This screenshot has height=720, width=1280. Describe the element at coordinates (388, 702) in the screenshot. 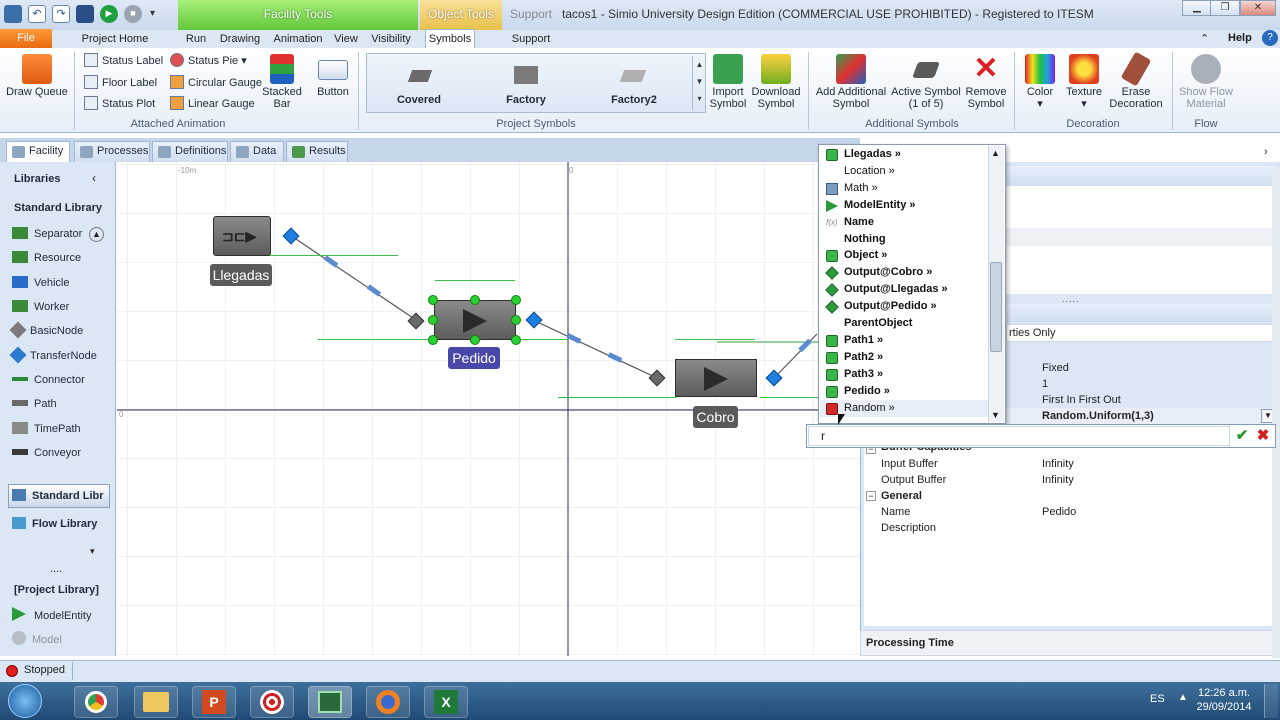

I see `firefox-taskbar-icon` at that location.